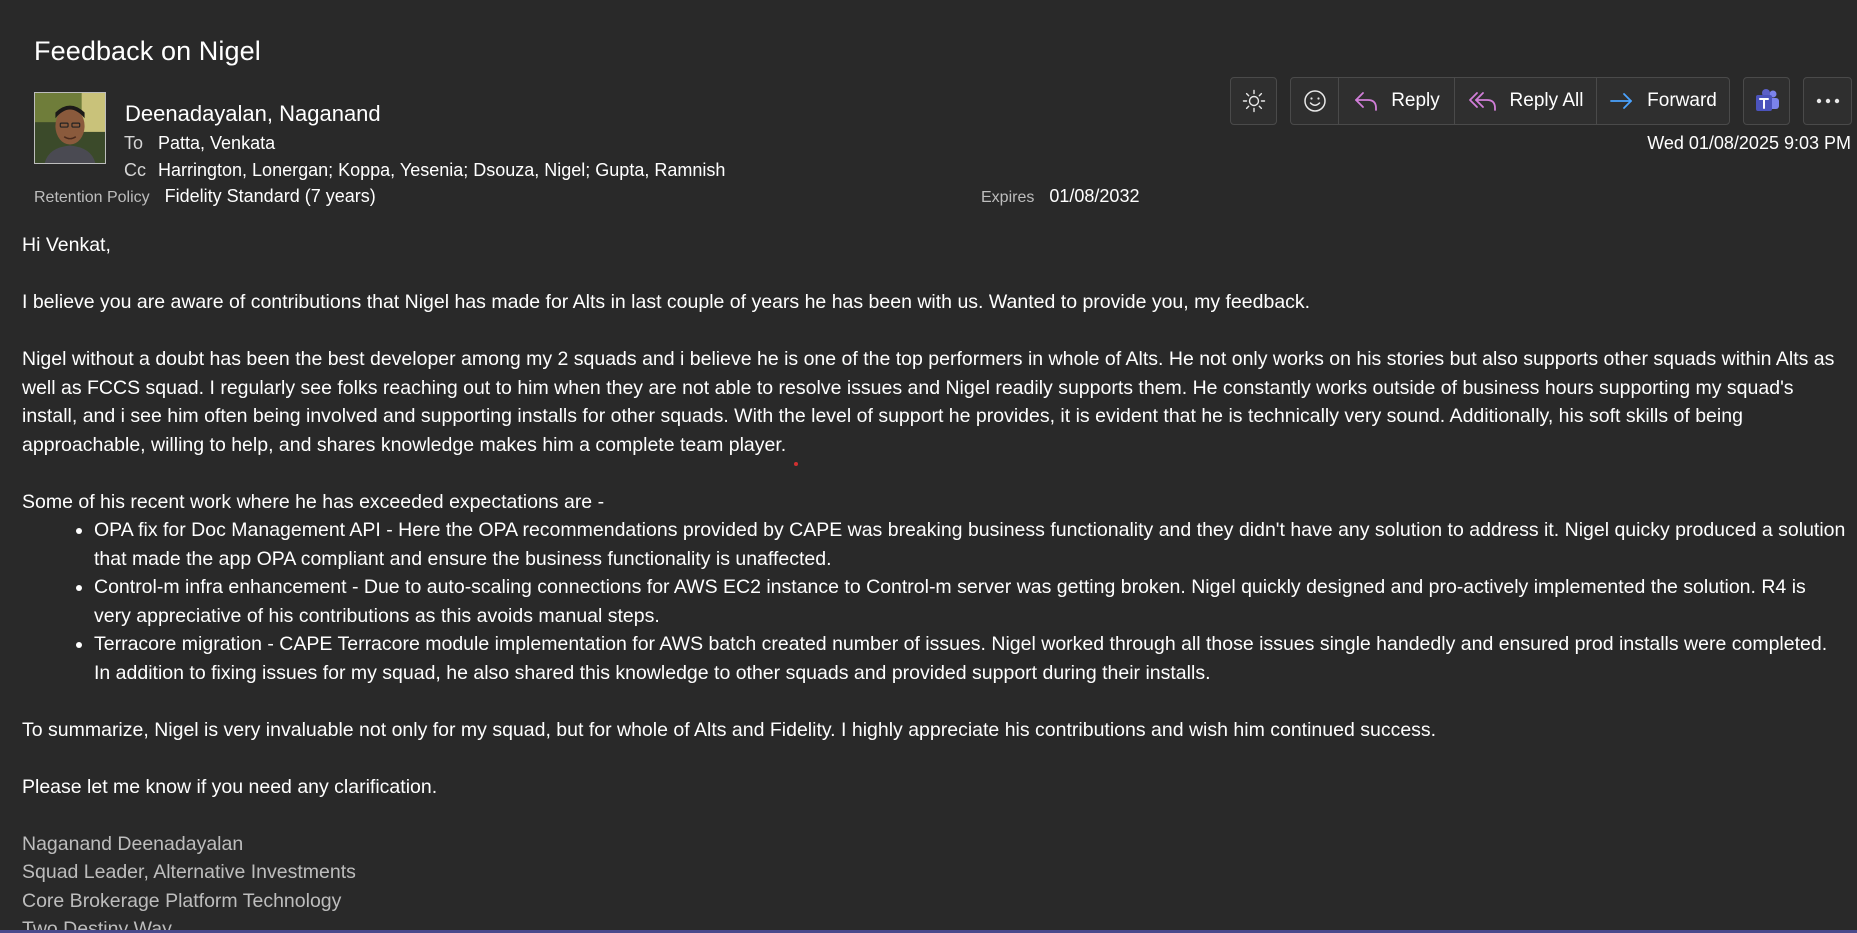  I want to click on teams-icon, so click(1767, 100).